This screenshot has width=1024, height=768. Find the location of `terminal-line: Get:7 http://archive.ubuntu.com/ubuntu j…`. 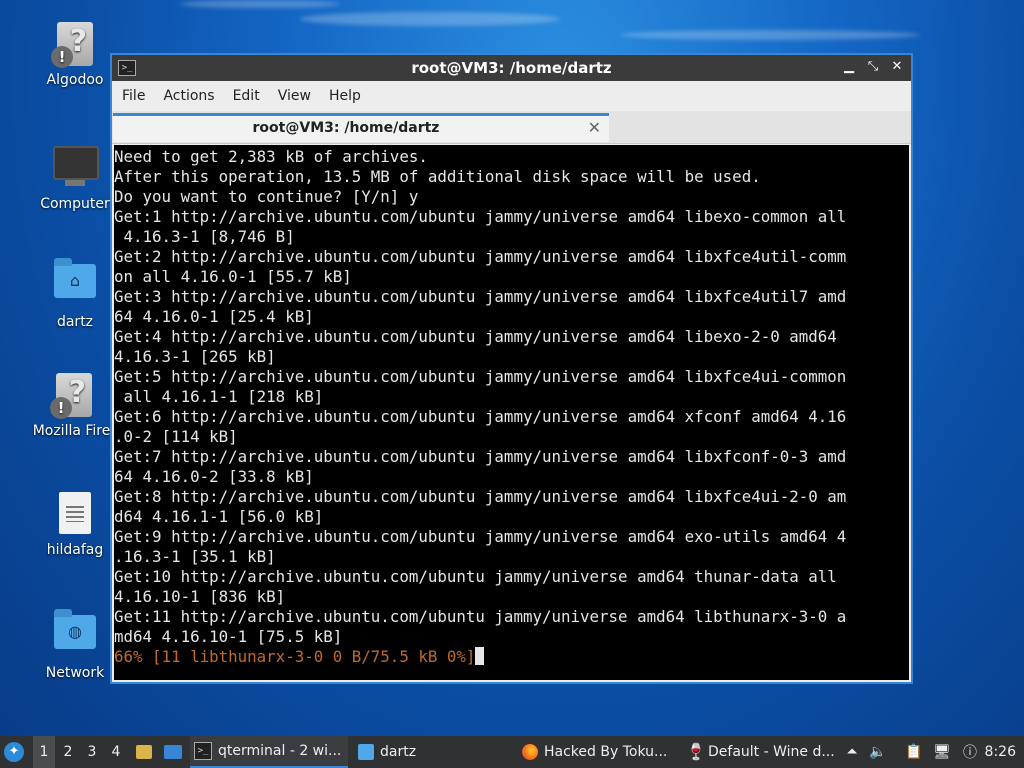

terminal-line: Get:7 http://archive.ubuntu.com/ubuntu j… is located at coordinates (480, 456).